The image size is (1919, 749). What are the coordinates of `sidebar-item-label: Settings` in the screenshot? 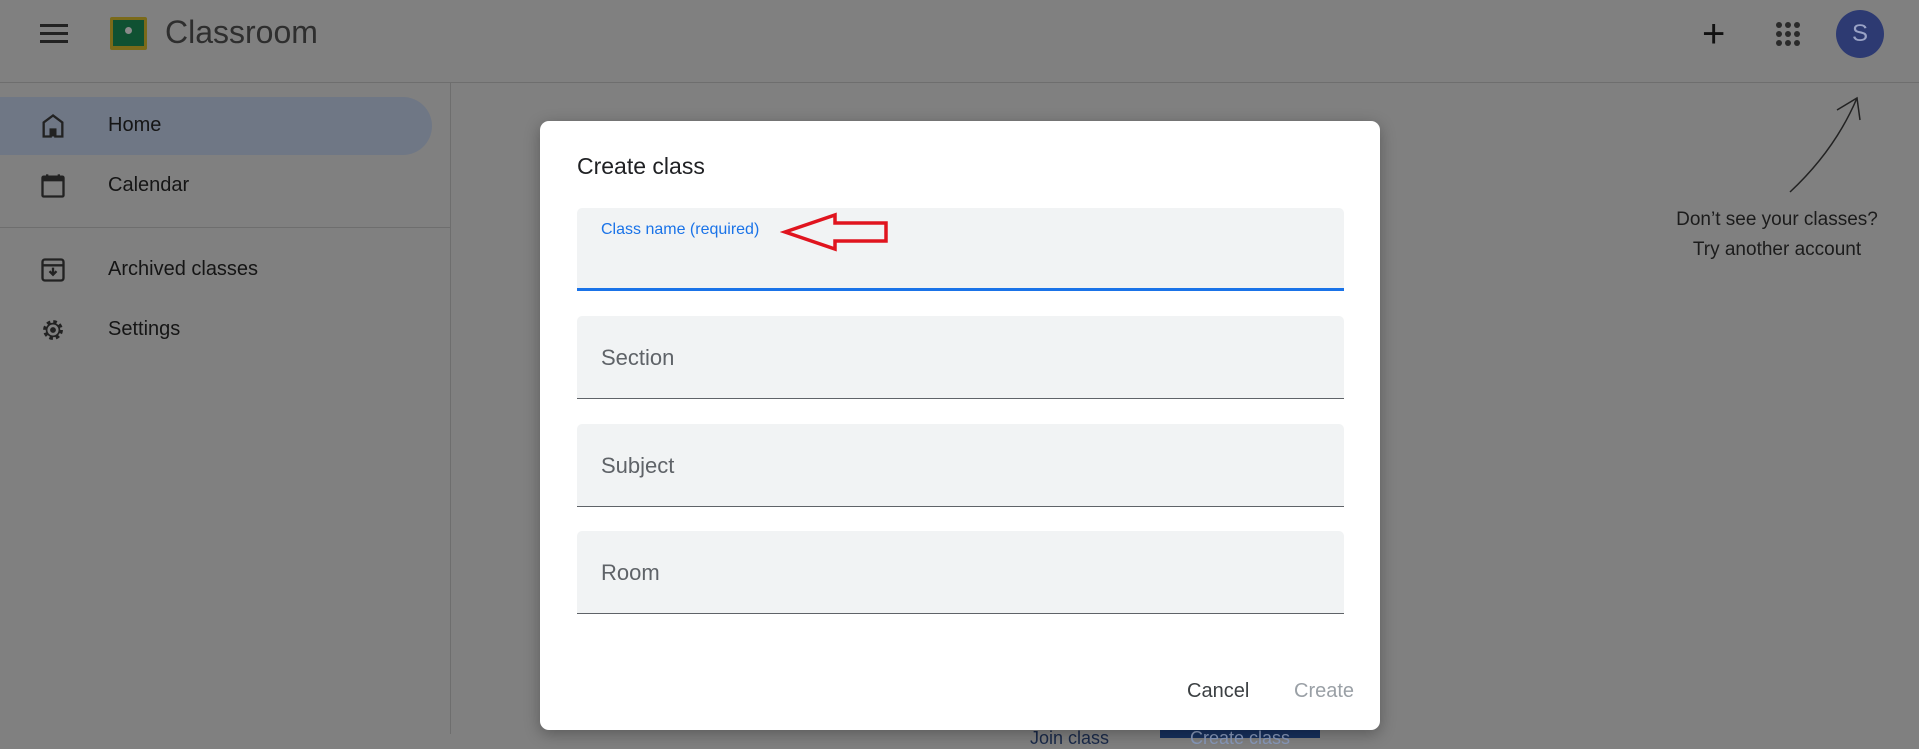 It's located at (144, 329).